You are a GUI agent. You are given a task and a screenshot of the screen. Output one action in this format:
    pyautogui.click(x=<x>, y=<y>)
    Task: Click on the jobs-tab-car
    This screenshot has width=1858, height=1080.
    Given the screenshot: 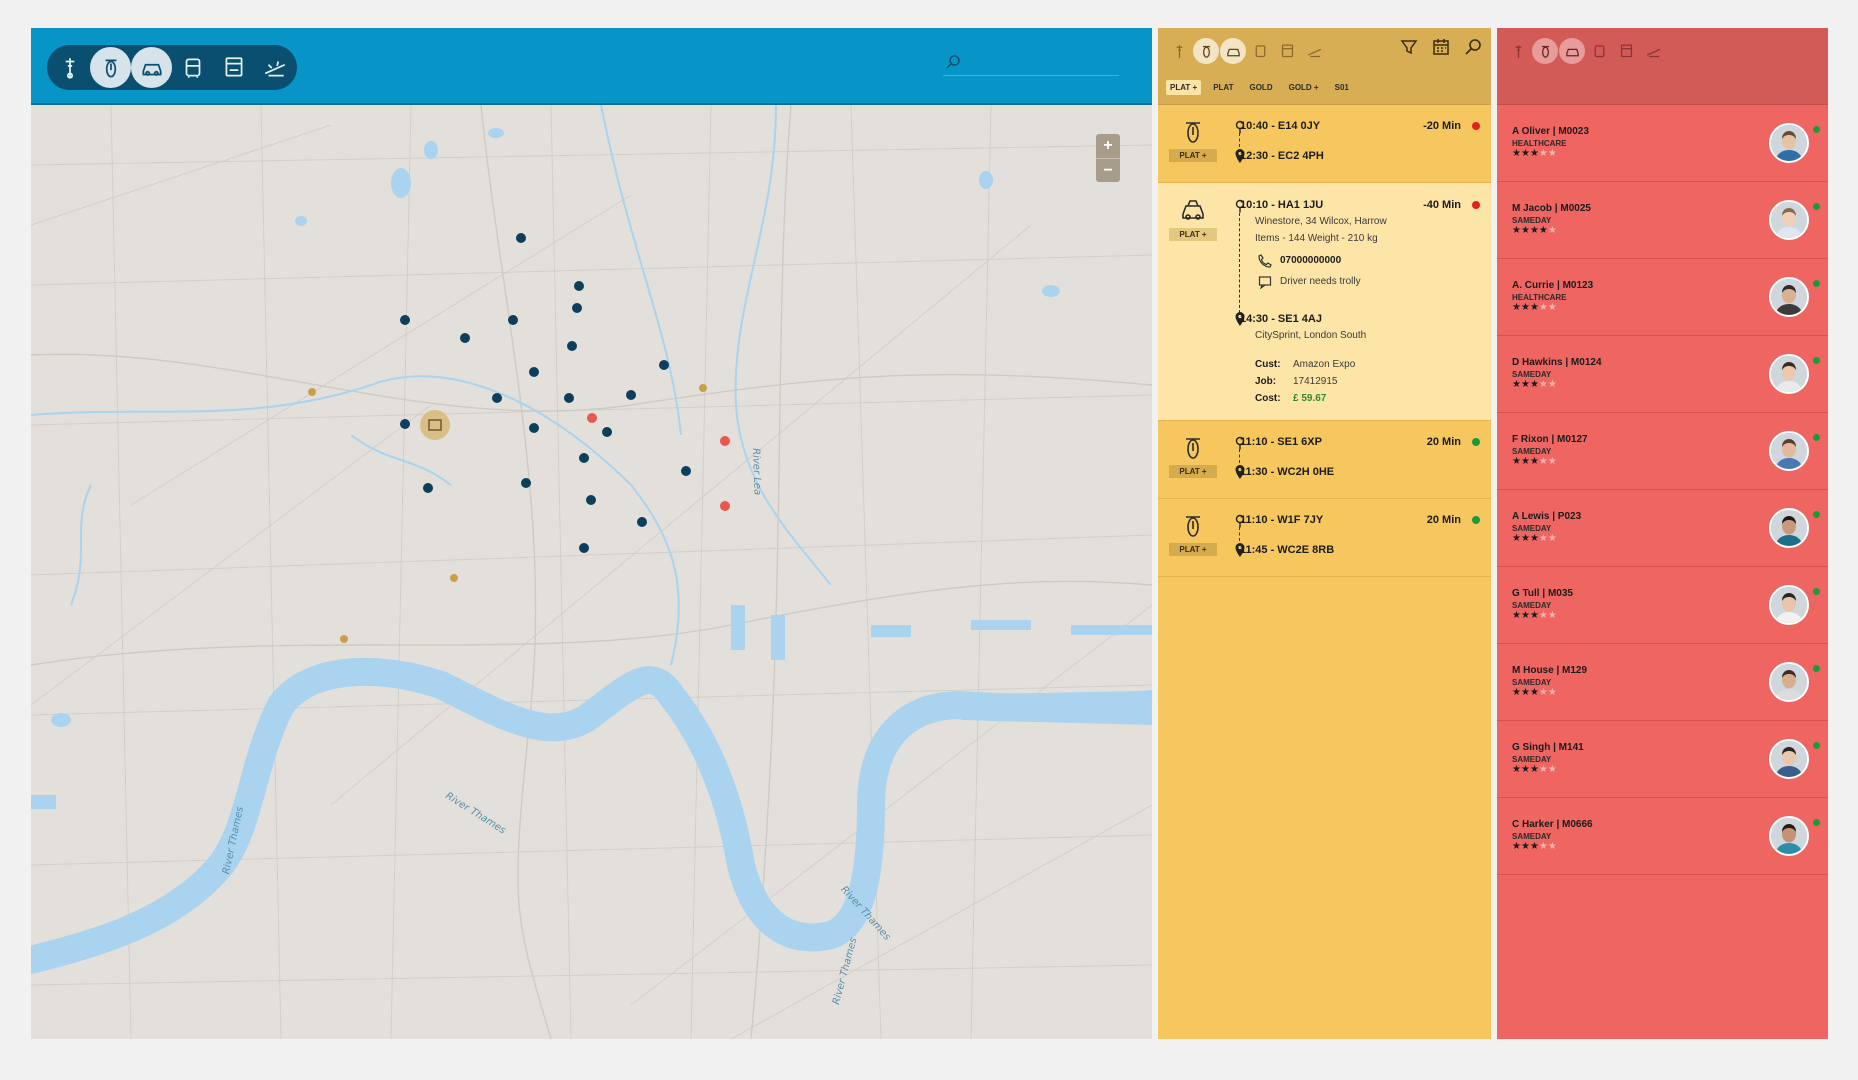 What is the action you would take?
    pyautogui.click(x=1233, y=51)
    